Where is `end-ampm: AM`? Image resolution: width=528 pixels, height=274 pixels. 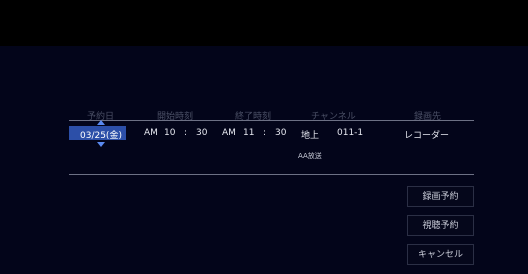 end-ampm: AM is located at coordinates (229, 133).